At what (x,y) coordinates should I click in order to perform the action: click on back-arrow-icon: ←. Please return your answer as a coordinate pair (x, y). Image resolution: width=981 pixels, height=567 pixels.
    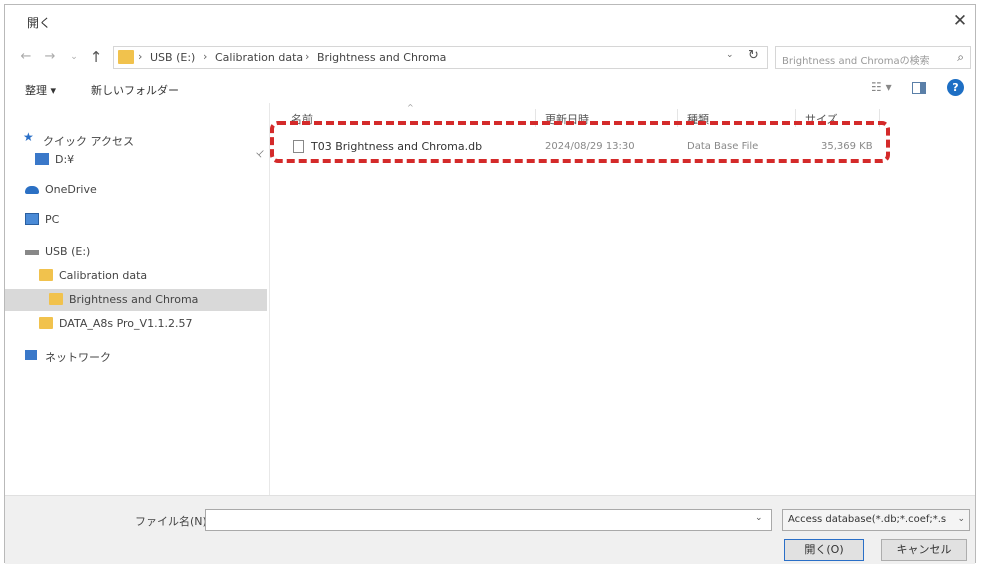
    Looking at the image, I should click on (26, 57).